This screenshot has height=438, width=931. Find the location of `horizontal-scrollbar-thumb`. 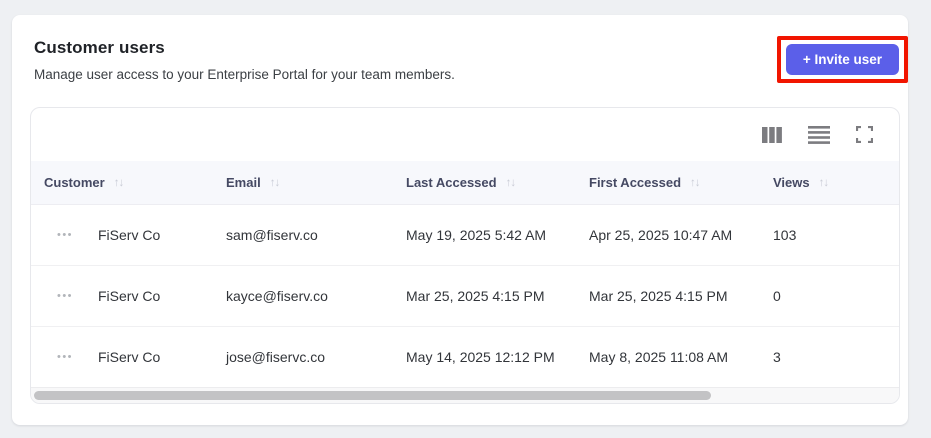

horizontal-scrollbar-thumb is located at coordinates (372, 395).